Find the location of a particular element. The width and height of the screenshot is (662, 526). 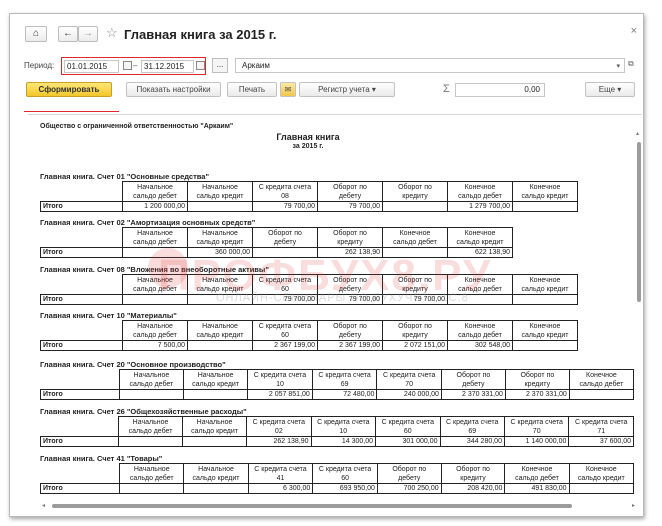

horizontal-scrollbar: ◂ ▸ is located at coordinates (338, 506).